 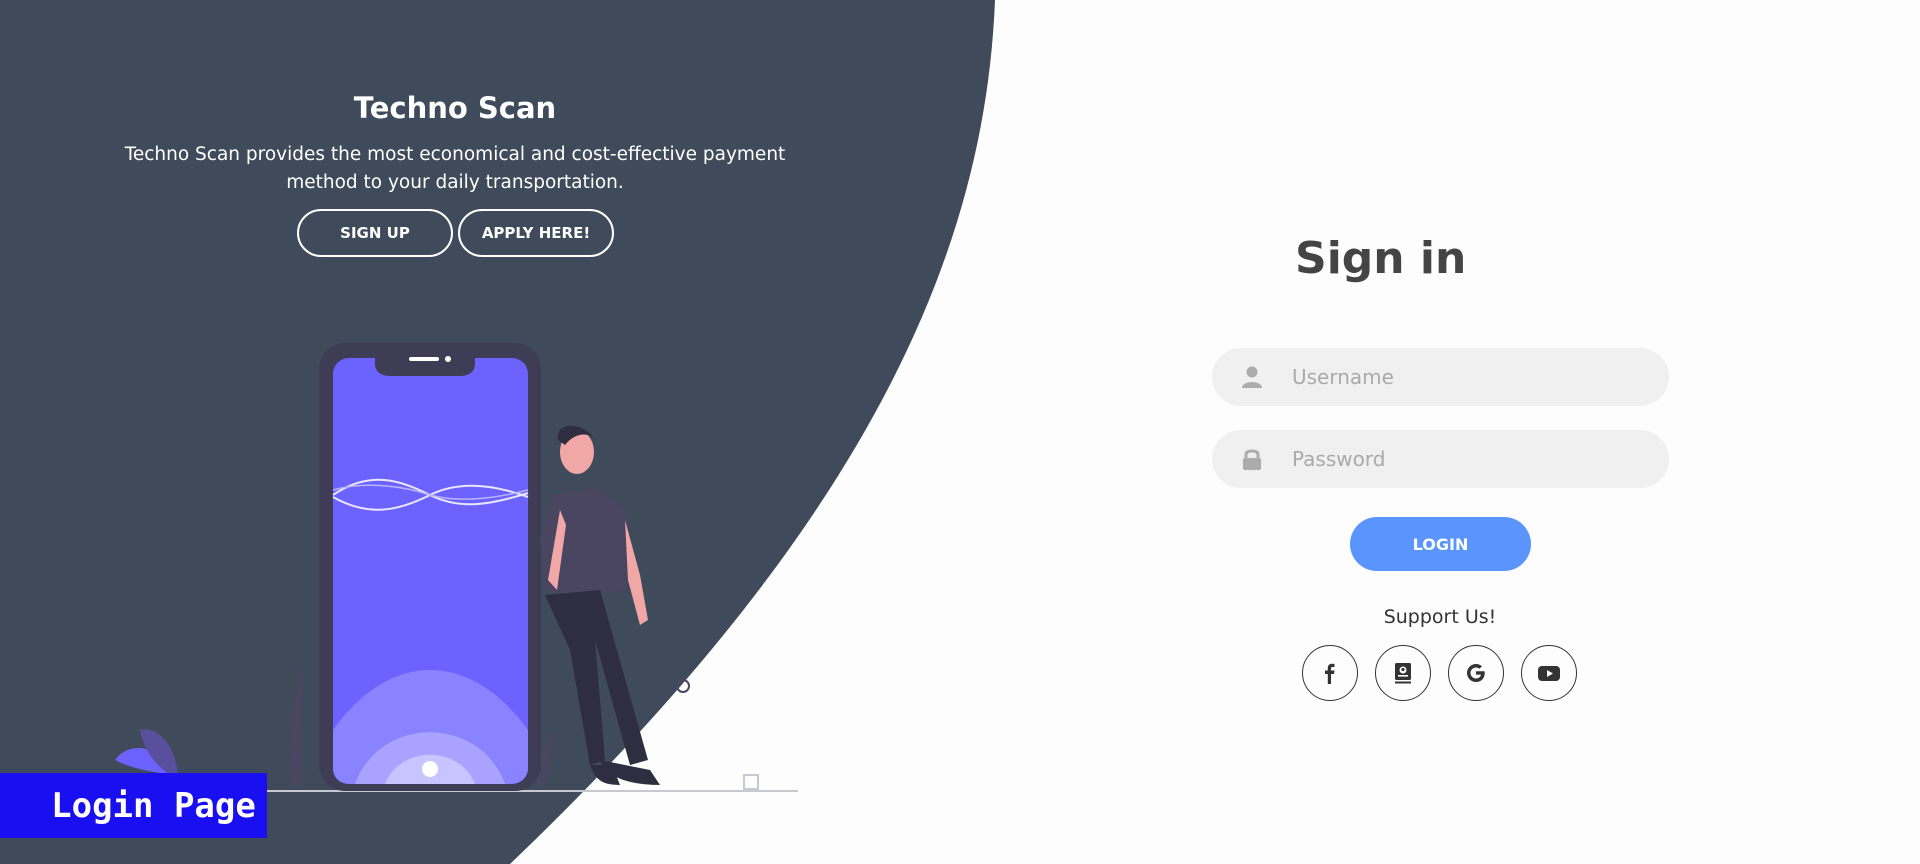 I want to click on facebook-icon, so click(x=1330, y=673).